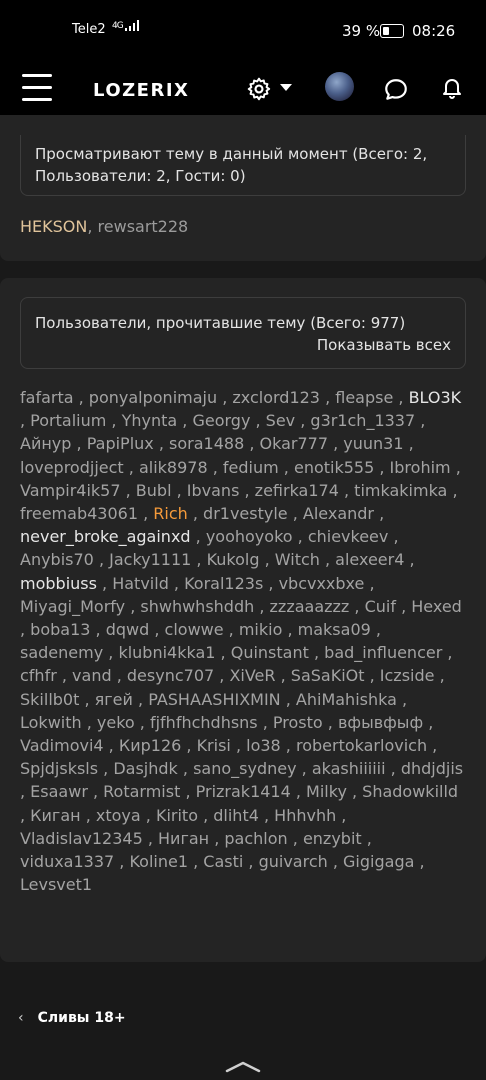  Describe the element at coordinates (298, 722) in the screenshot. I see `user-link: Prosto` at that location.